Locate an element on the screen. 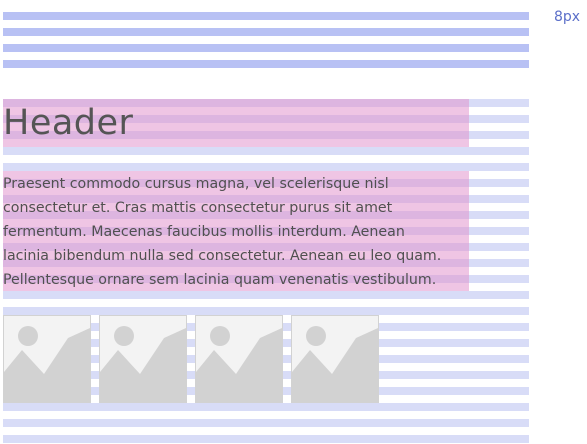 The height and width of the screenshot is (444, 587). header-title: Header is located at coordinates (68, 123).